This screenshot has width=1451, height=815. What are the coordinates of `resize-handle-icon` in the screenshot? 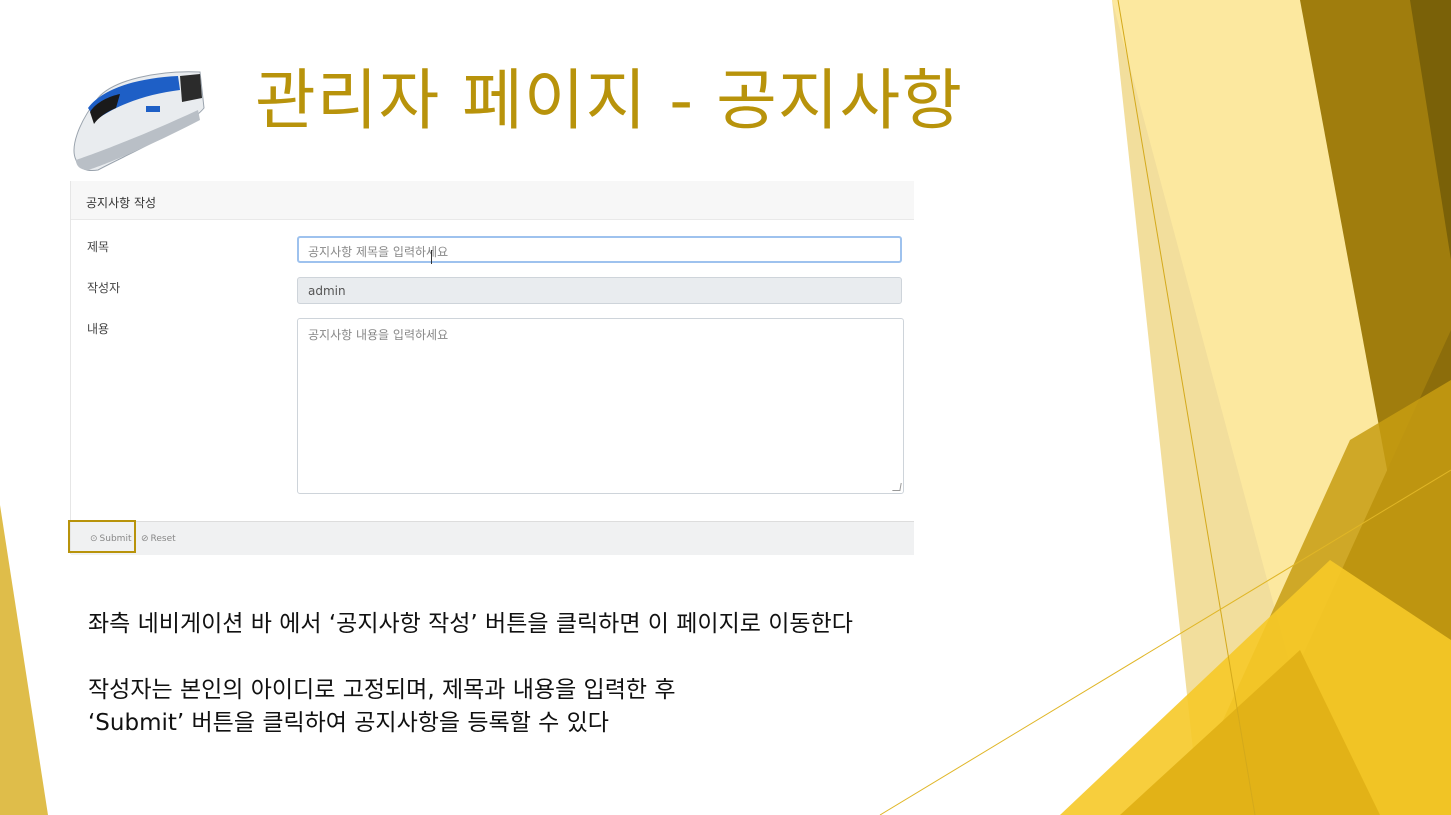 It's located at (897, 487).